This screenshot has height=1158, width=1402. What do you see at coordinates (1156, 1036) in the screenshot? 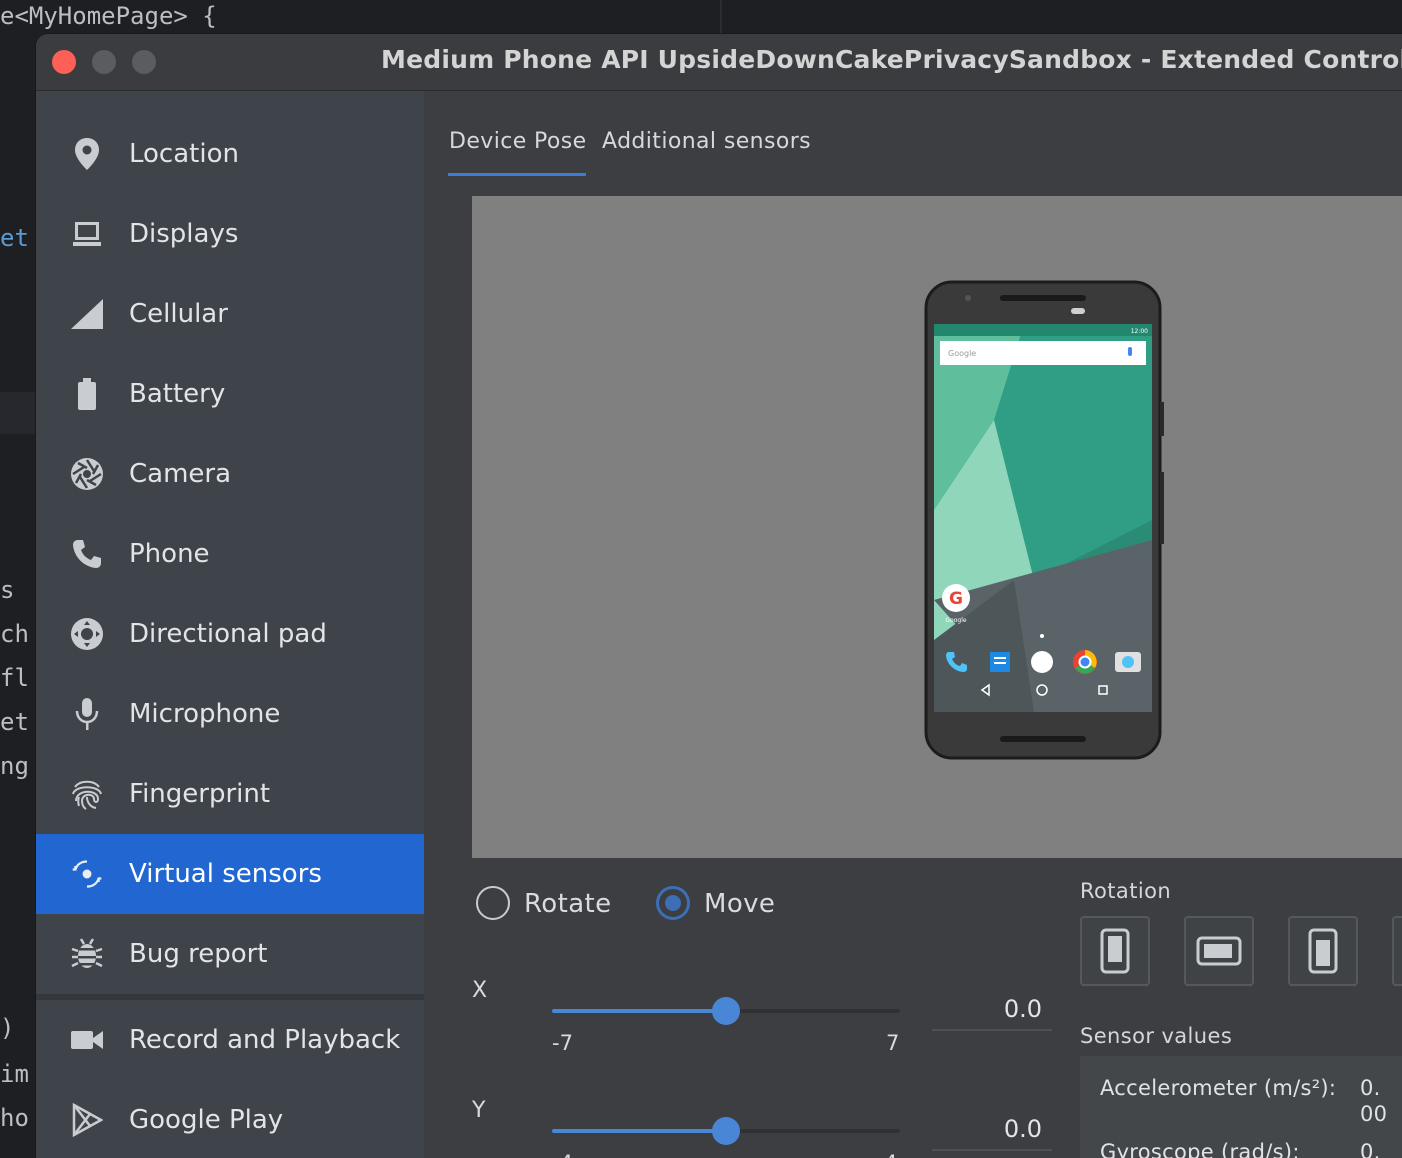
I see `sensor-values-title: Sensor values` at bounding box center [1156, 1036].